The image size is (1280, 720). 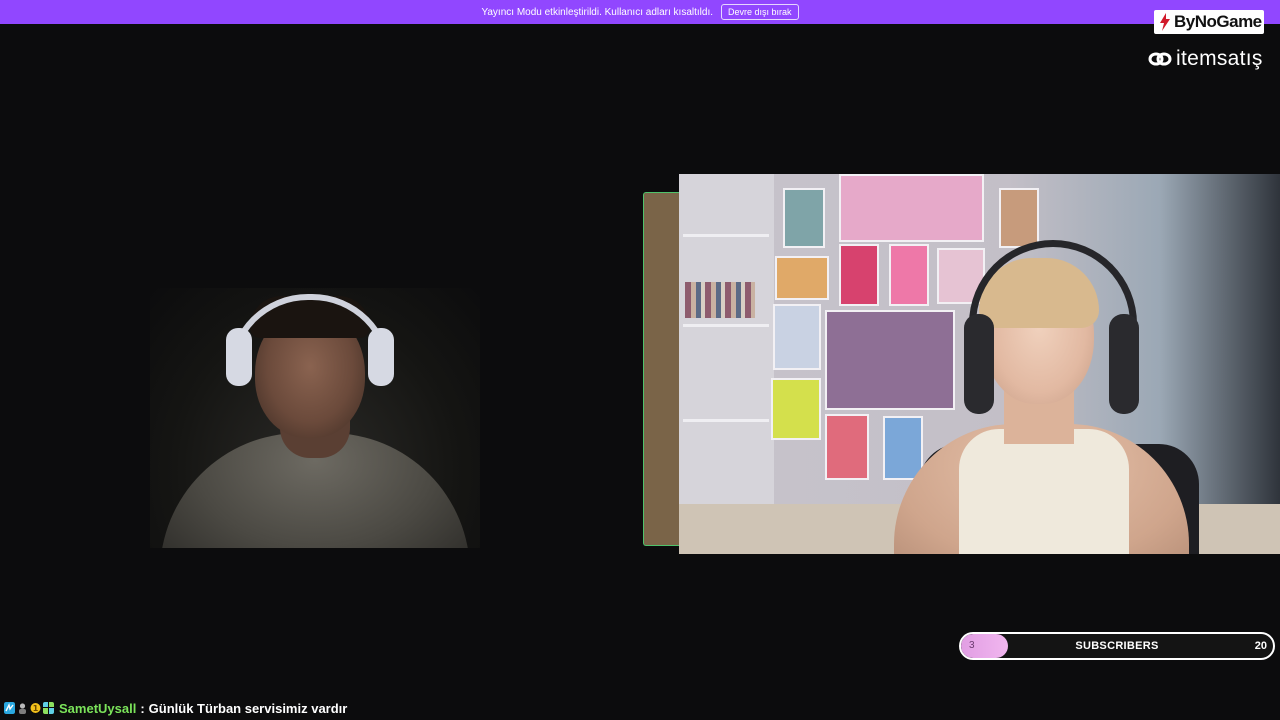 I want to click on itemsatis-mark-icon, so click(x=1160, y=59).